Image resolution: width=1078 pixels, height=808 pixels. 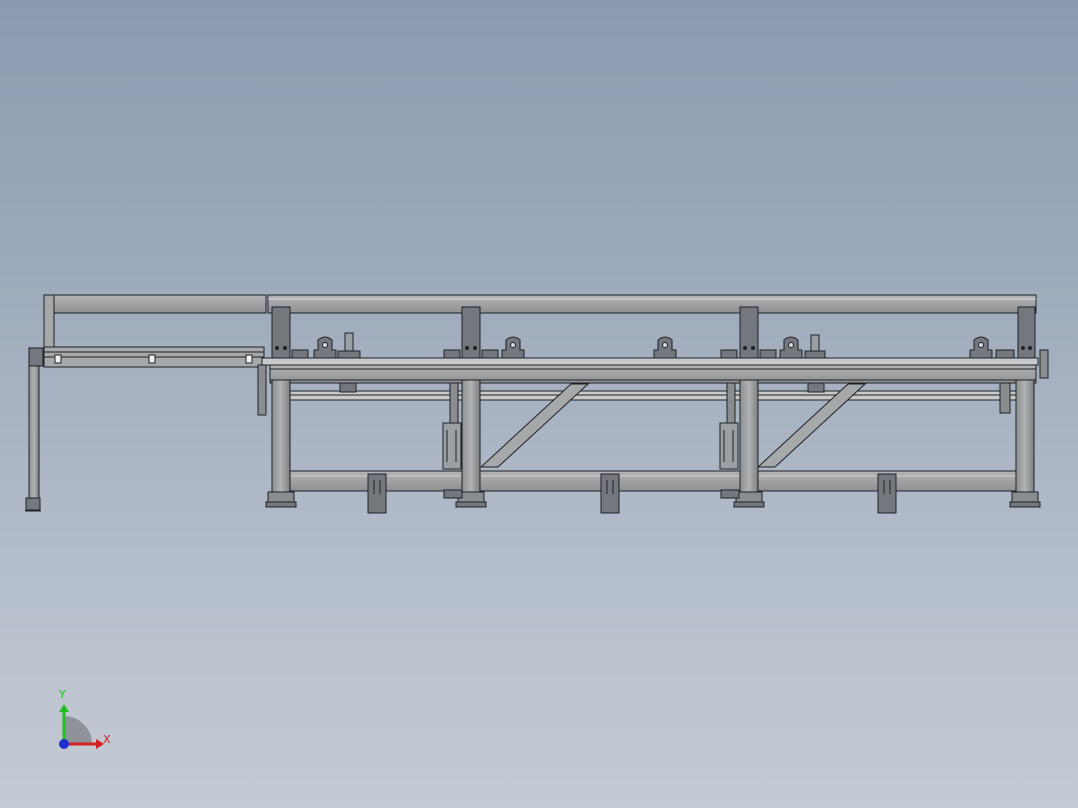 What do you see at coordinates (107, 739) in the screenshot?
I see `x-axis-label: X` at bounding box center [107, 739].